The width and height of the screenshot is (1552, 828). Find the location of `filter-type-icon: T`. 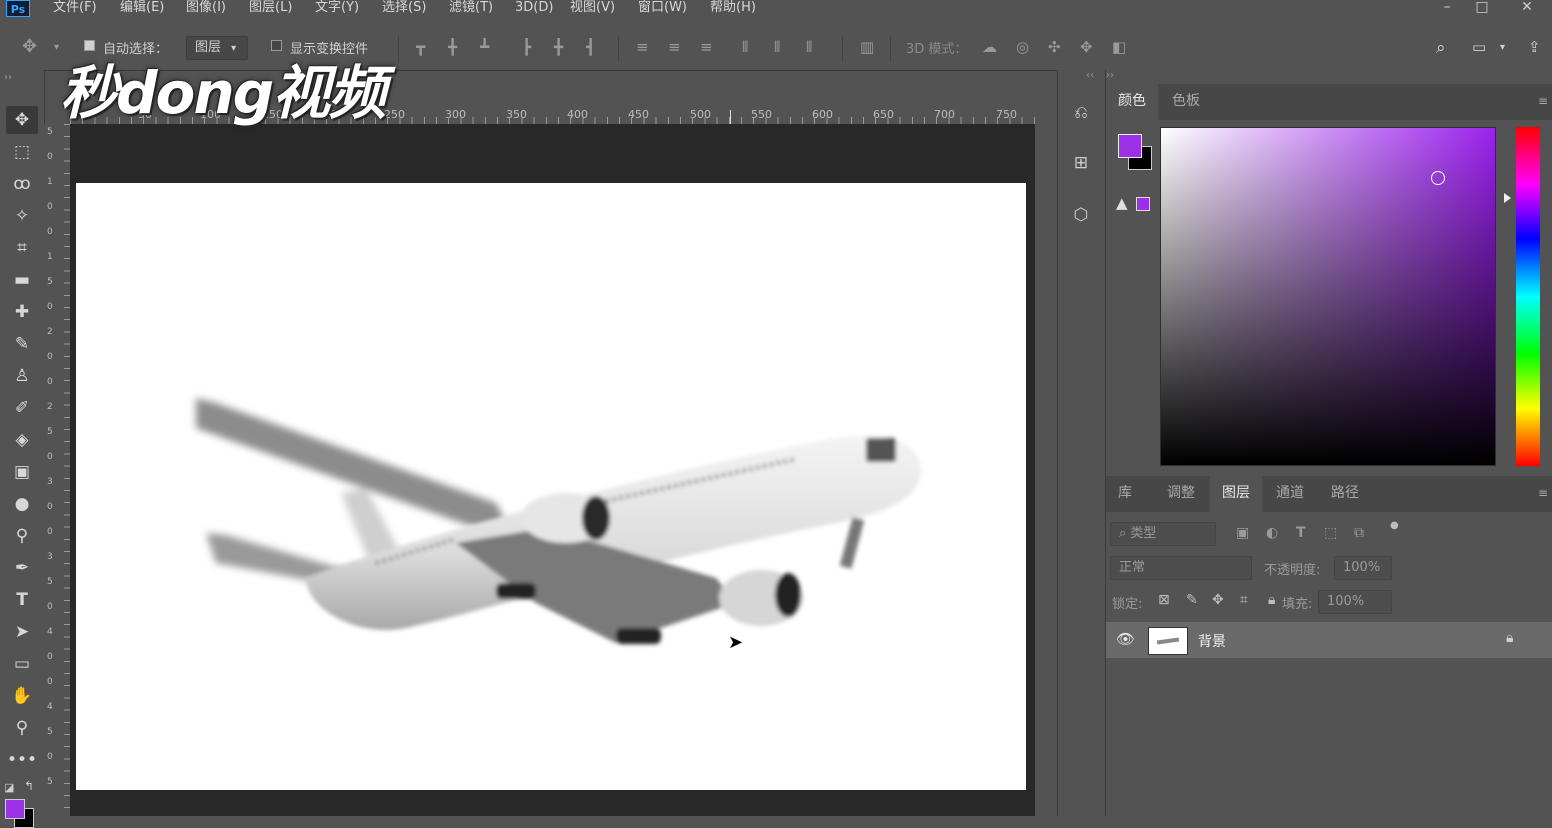

filter-type-icon: T is located at coordinates (1301, 533).